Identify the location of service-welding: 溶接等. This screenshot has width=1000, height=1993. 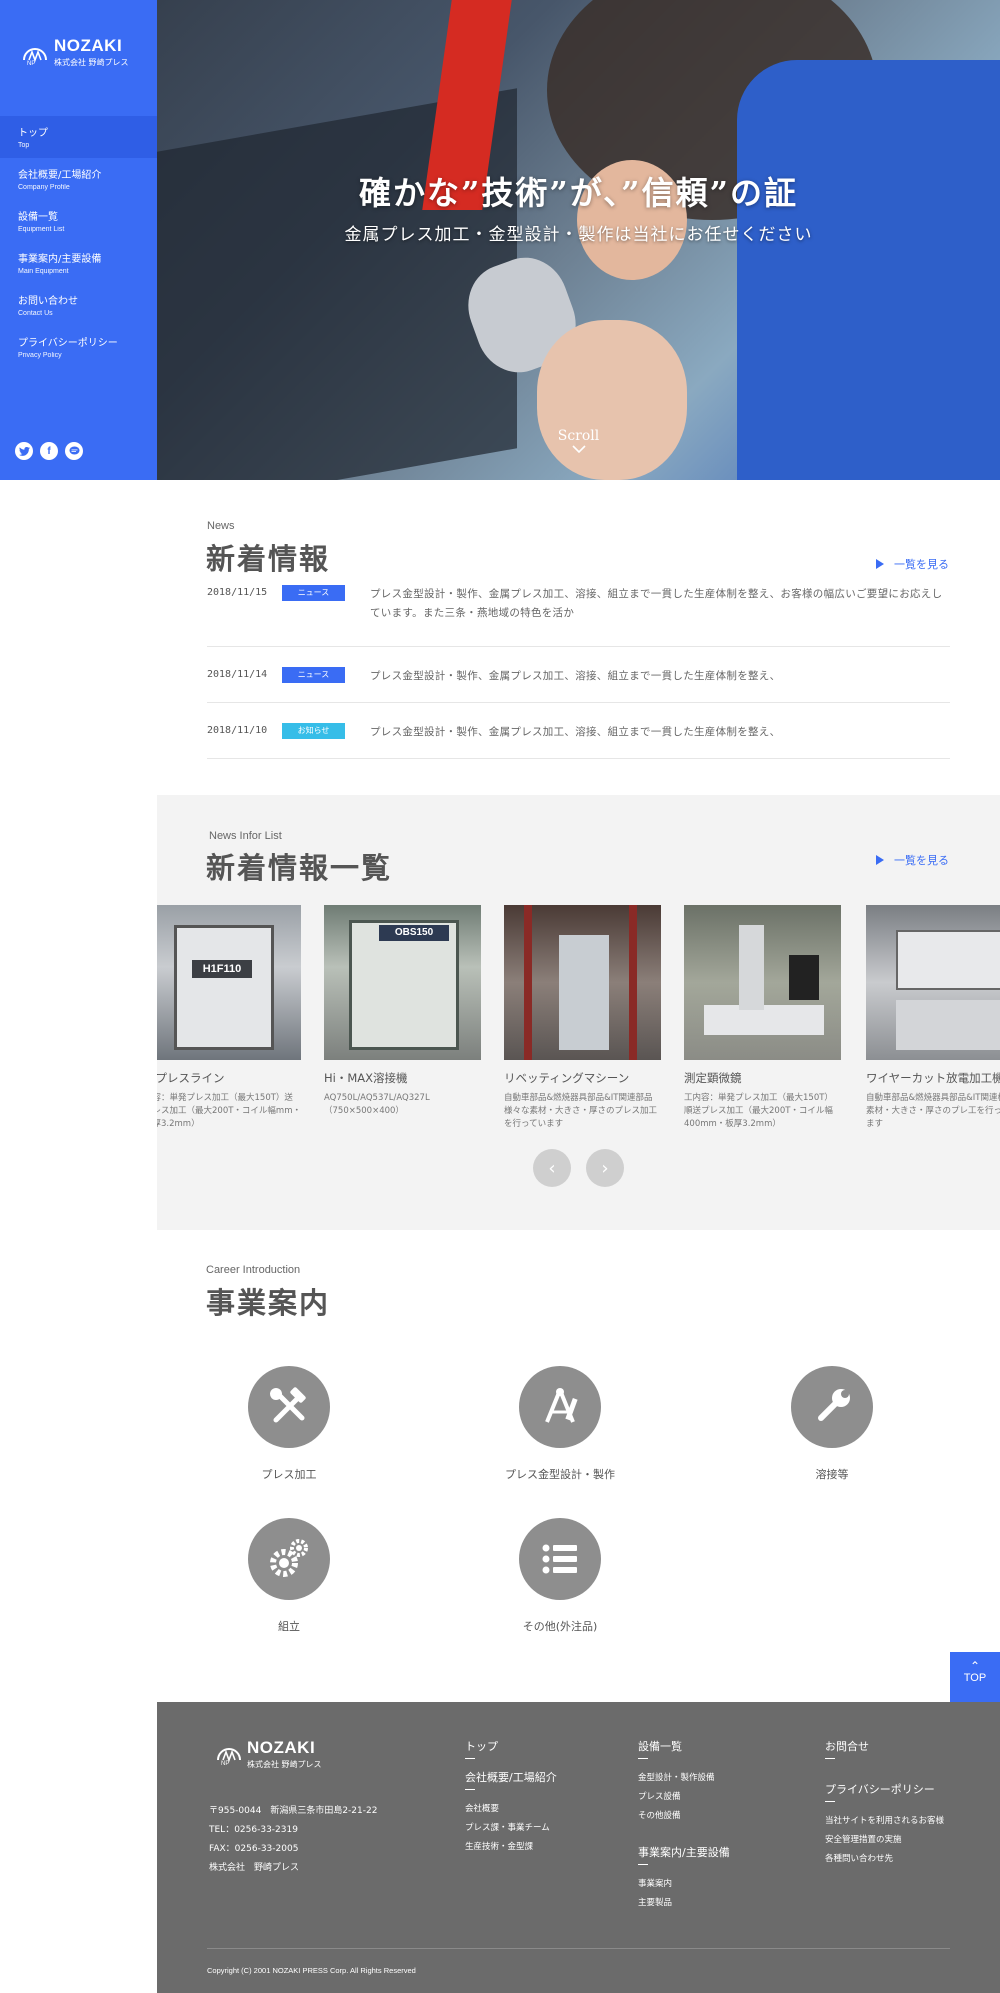
(832, 1424).